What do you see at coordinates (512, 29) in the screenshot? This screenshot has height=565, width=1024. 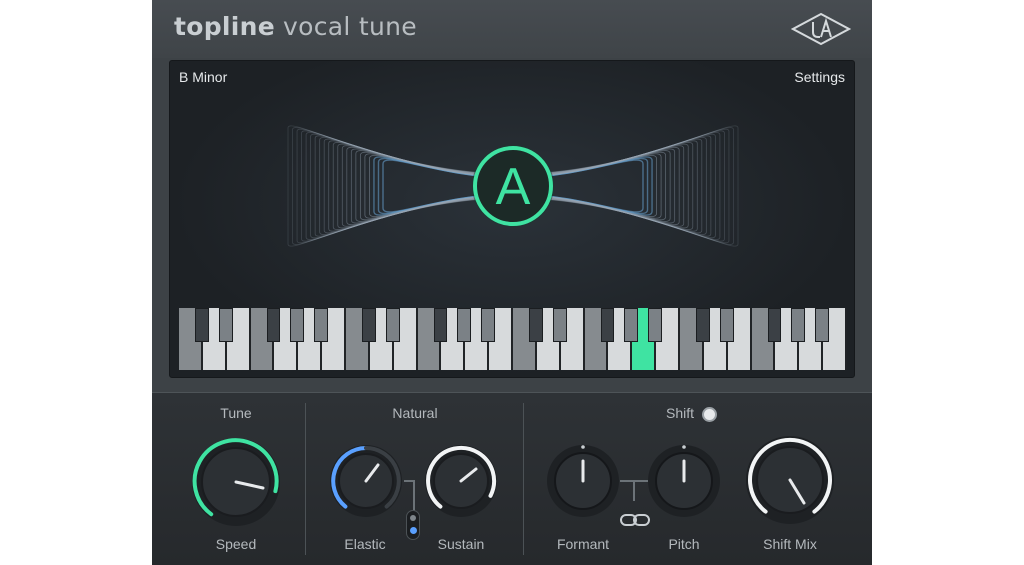 I see `header-bar: topline vocal tune` at bounding box center [512, 29].